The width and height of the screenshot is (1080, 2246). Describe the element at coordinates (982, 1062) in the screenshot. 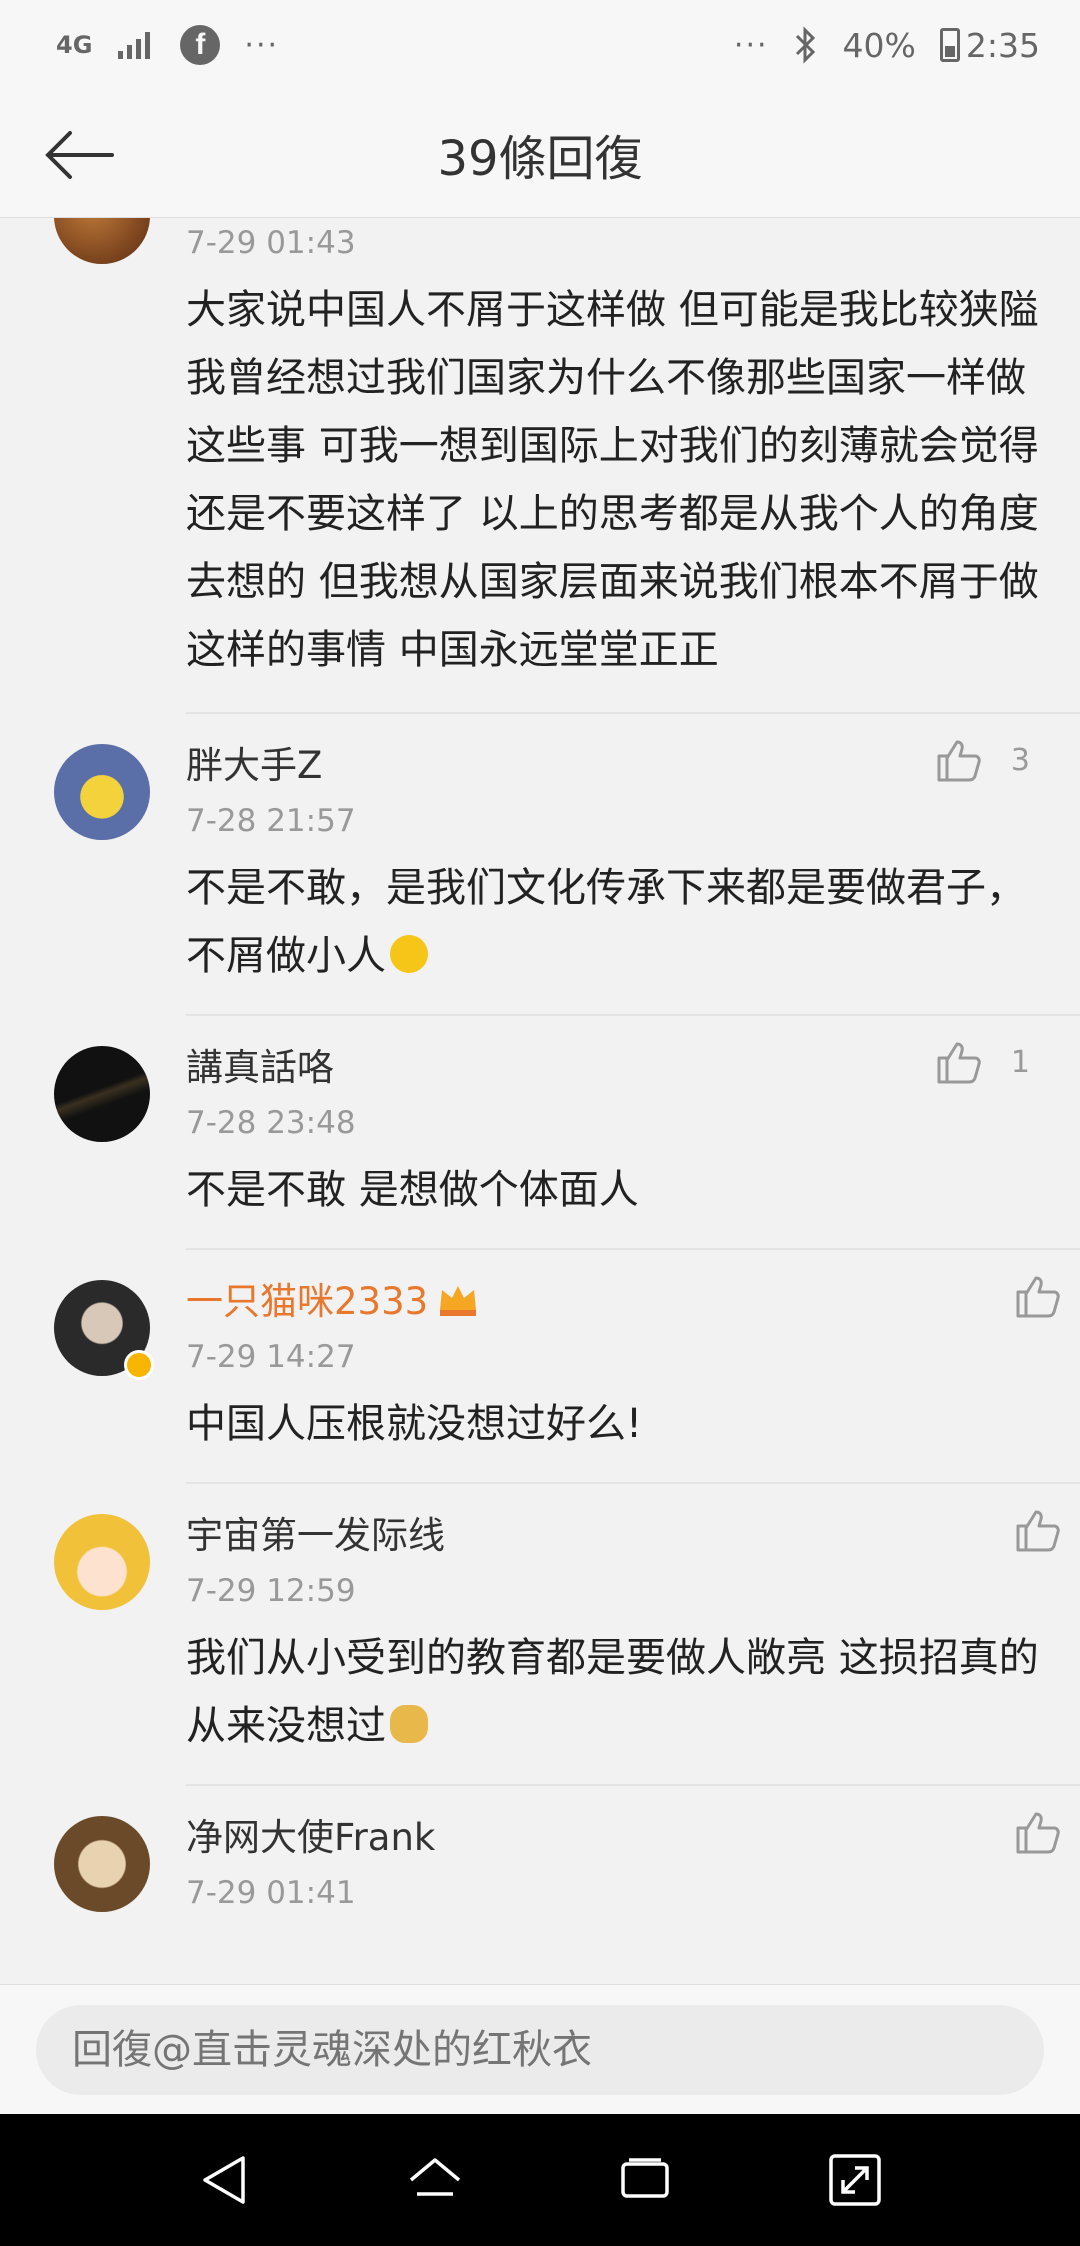

I see `like-button: 1` at that location.